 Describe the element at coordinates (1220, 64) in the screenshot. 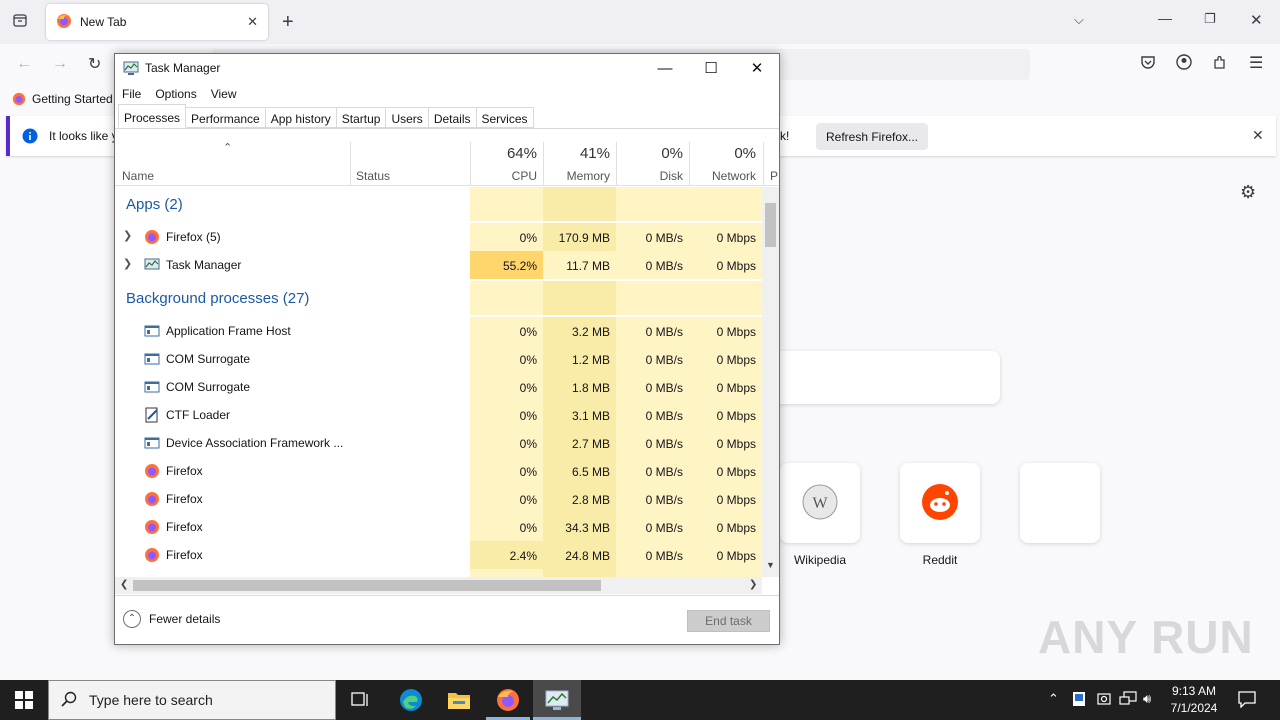

I see `extensions-icon` at that location.